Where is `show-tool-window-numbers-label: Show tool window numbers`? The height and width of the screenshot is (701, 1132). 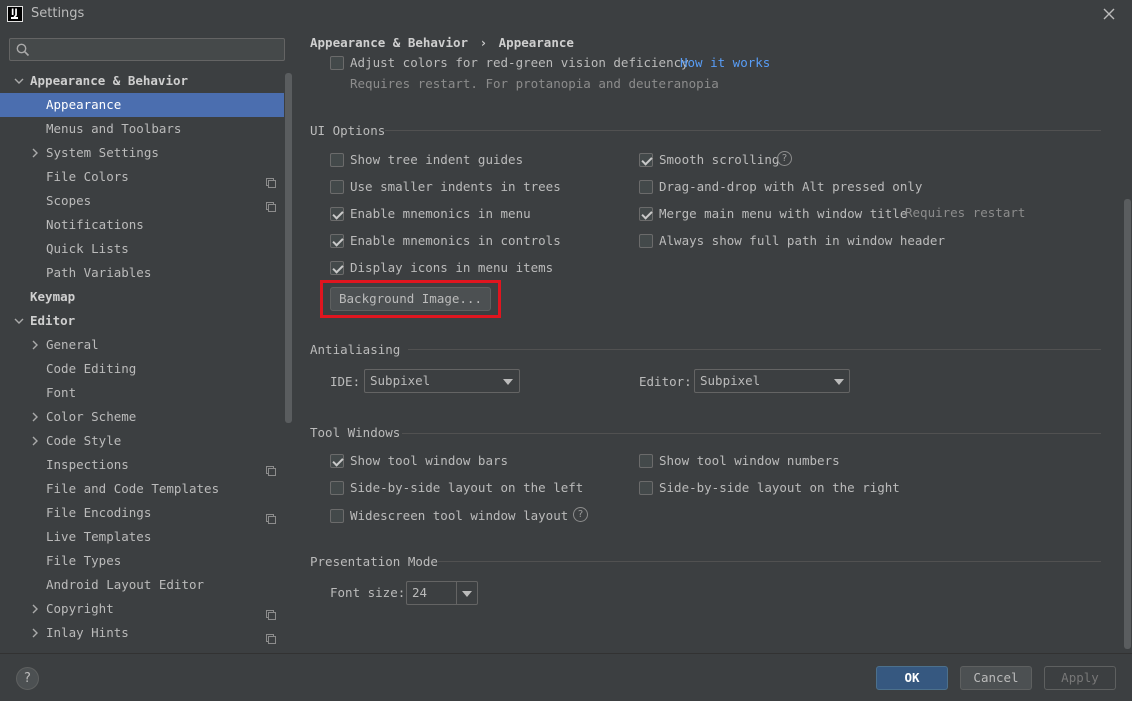
show-tool-window-numbers-label: Show tool window numbers is located at coordinates (749, 460).